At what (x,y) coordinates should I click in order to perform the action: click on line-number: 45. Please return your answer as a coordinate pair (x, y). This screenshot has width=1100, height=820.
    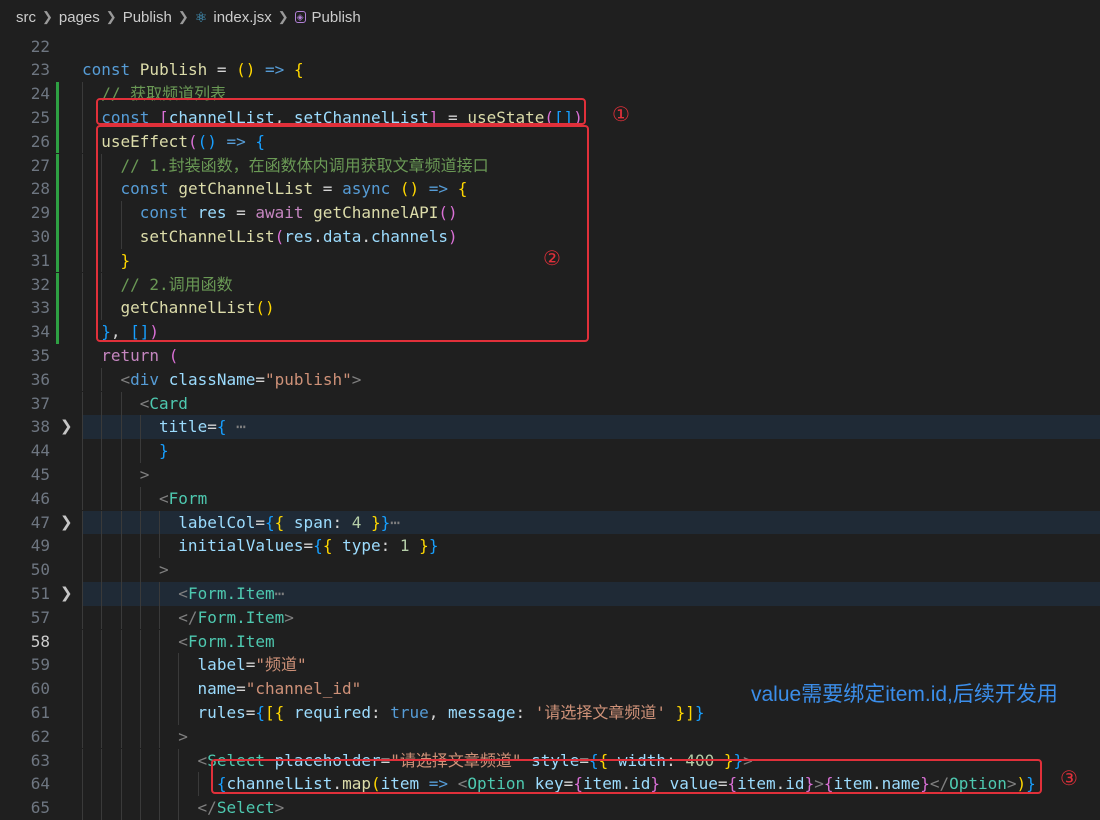
    Looking at the image, I should click on (40, 474).